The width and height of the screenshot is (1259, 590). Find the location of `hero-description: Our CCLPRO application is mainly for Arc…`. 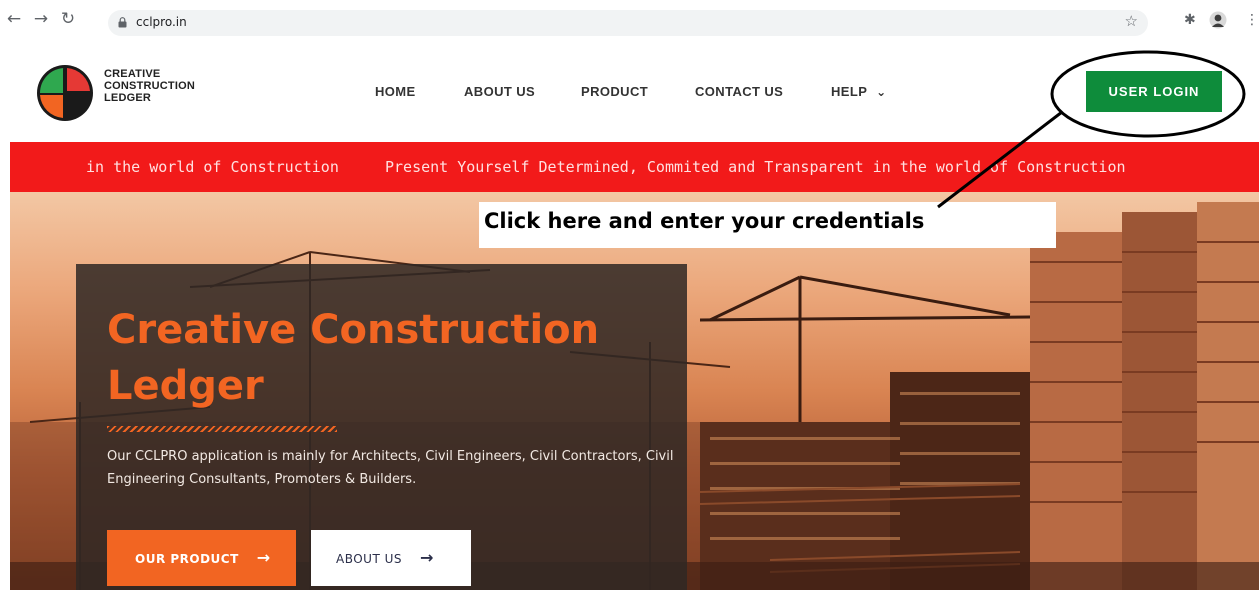

hero-description: Our CCLPRO application is mainly for Arc… is located at coordinates (390, 468).